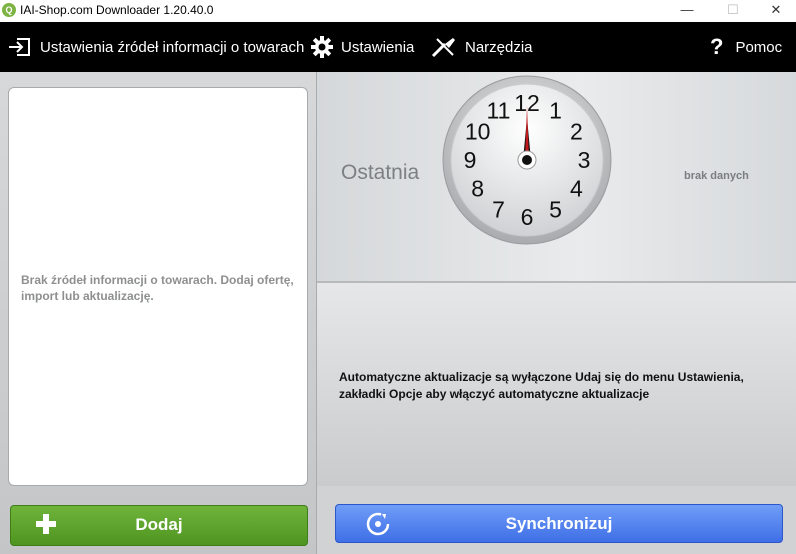  Describe the element at coordinates (477, 189) in the screenshot. I see `clock-number: 8` at that location.